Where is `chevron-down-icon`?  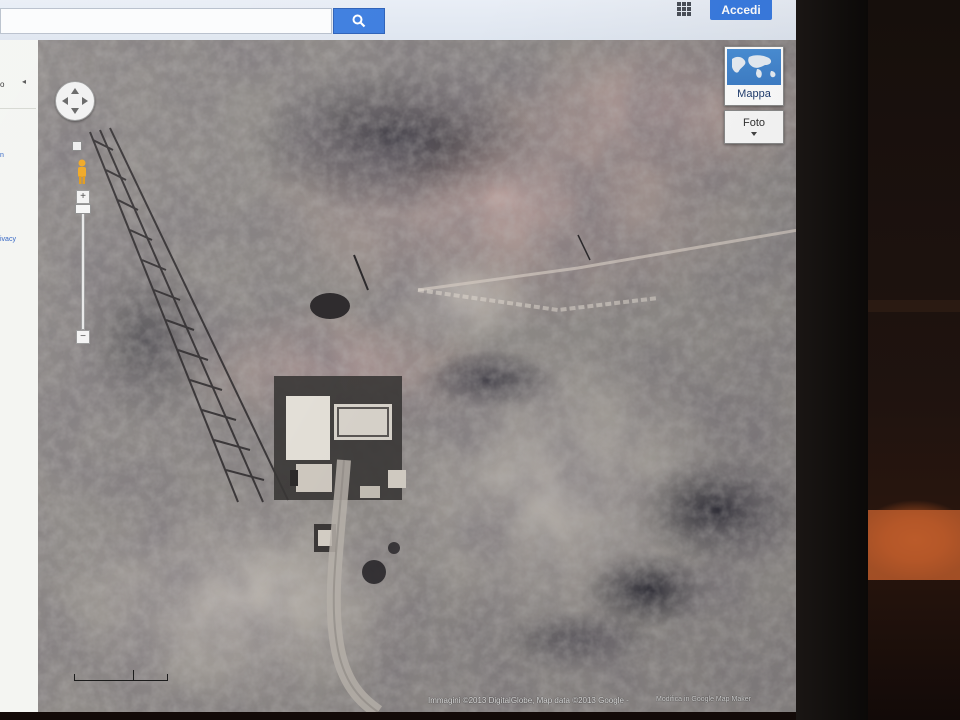 chevron-down-icon is located at coordinates (754, 134).